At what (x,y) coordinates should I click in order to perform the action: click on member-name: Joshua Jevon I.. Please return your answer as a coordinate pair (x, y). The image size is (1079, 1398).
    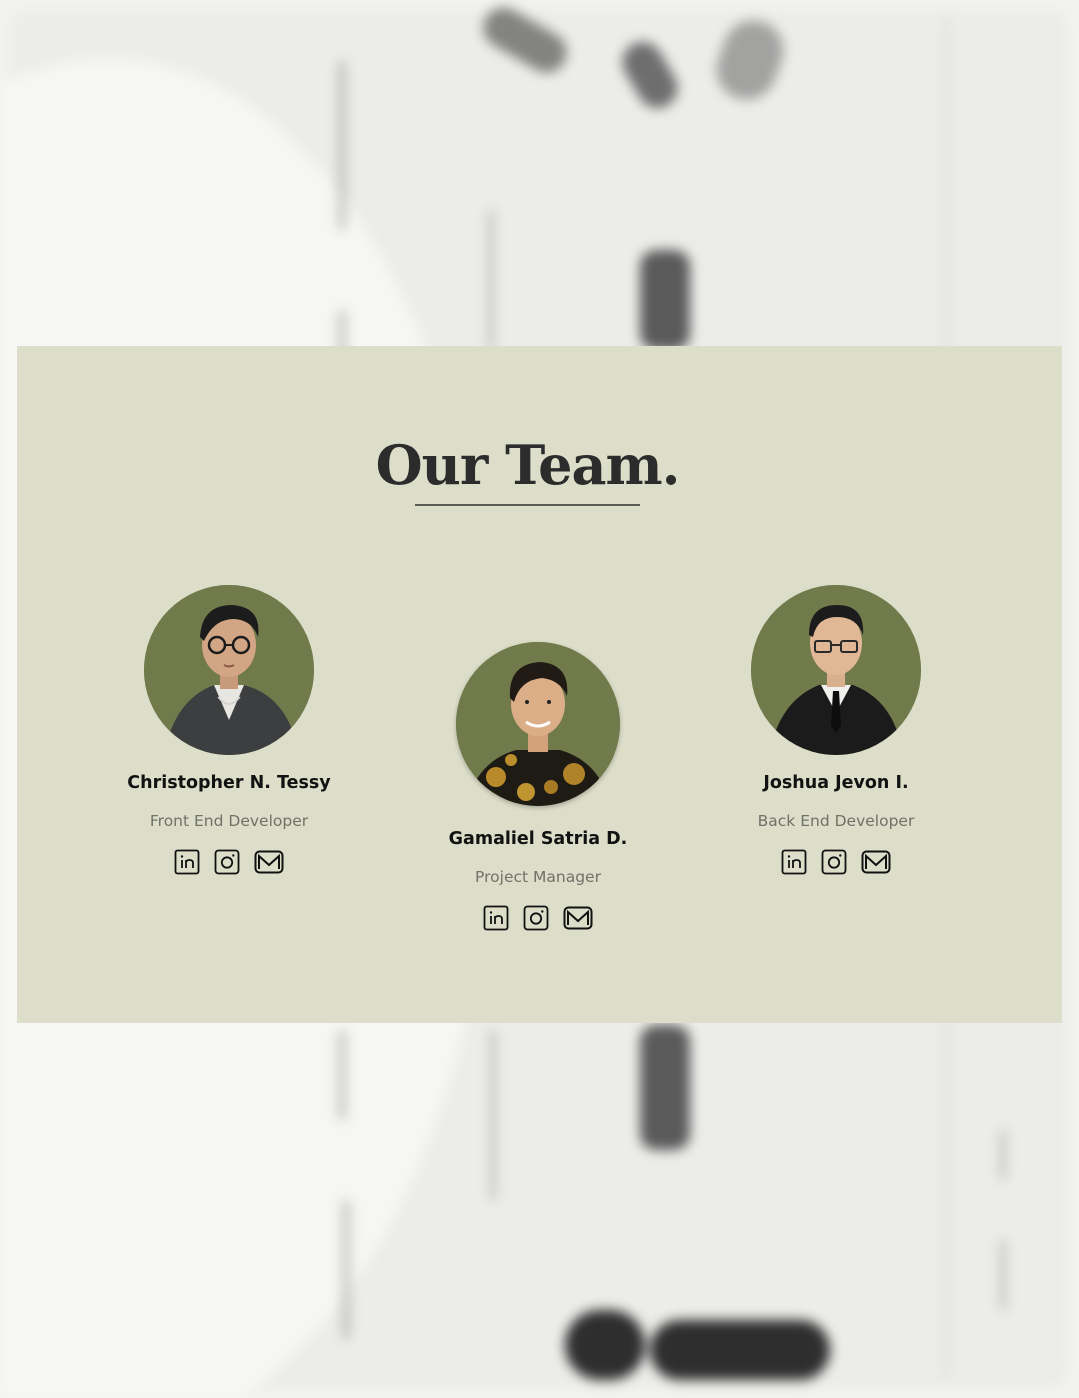
    Looking at the image, I should click on (836, 783).